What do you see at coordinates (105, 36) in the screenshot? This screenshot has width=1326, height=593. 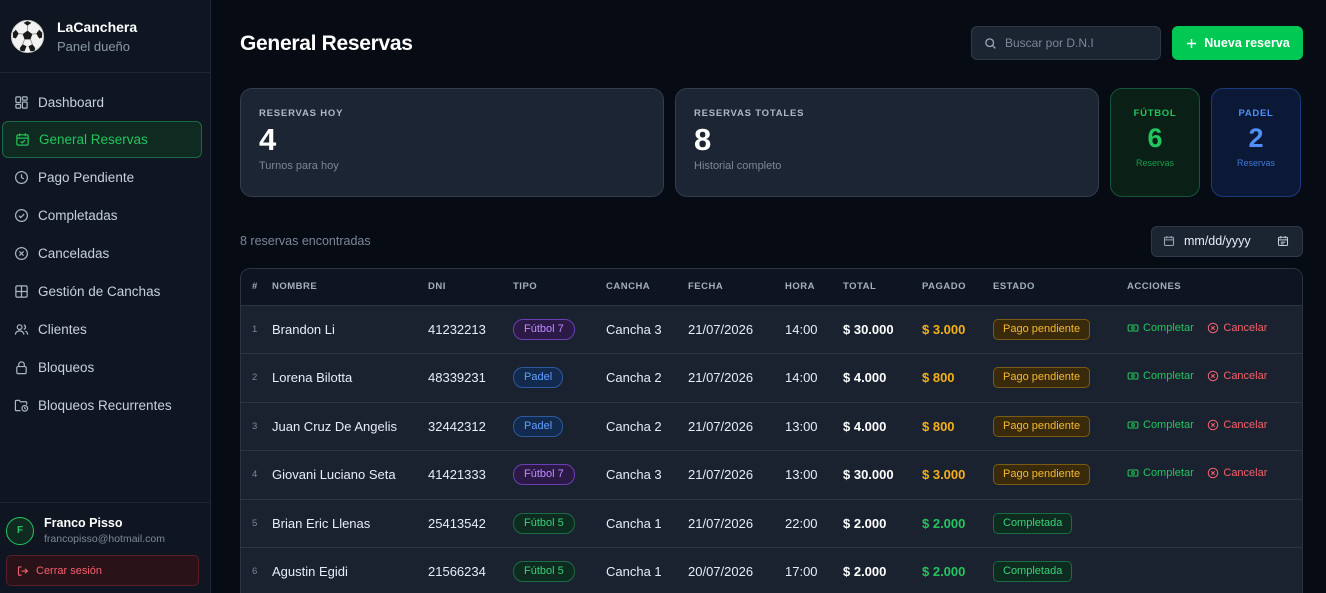 I see `brand: LaCanchera Panel dueño` at bounding box center [105, 36].